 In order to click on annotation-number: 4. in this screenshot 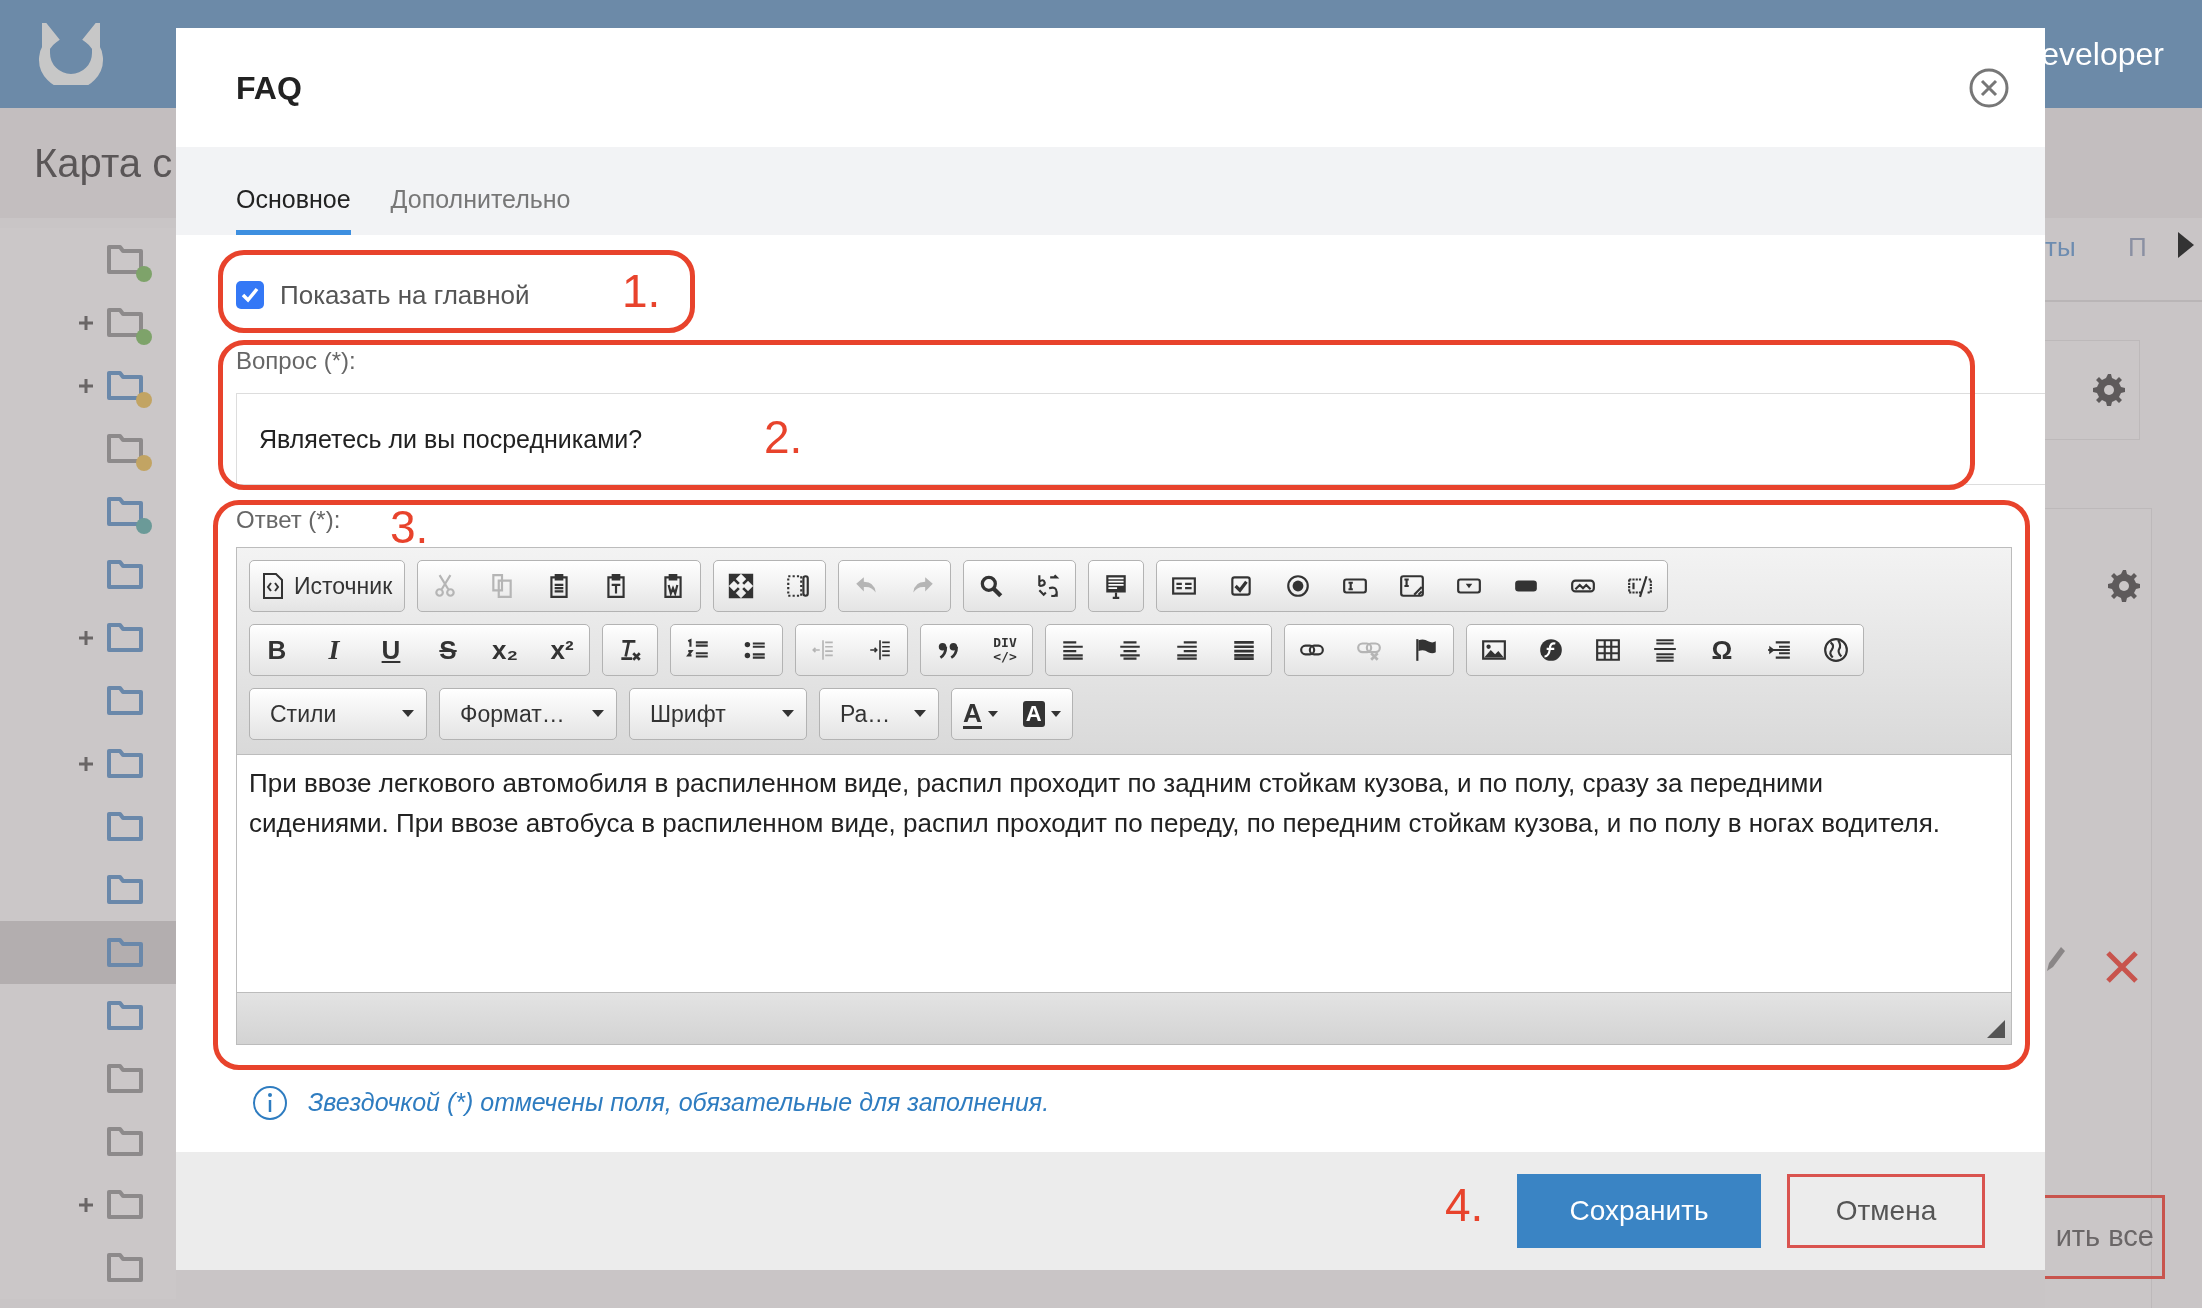, I will do `click(1464, 1205)`.